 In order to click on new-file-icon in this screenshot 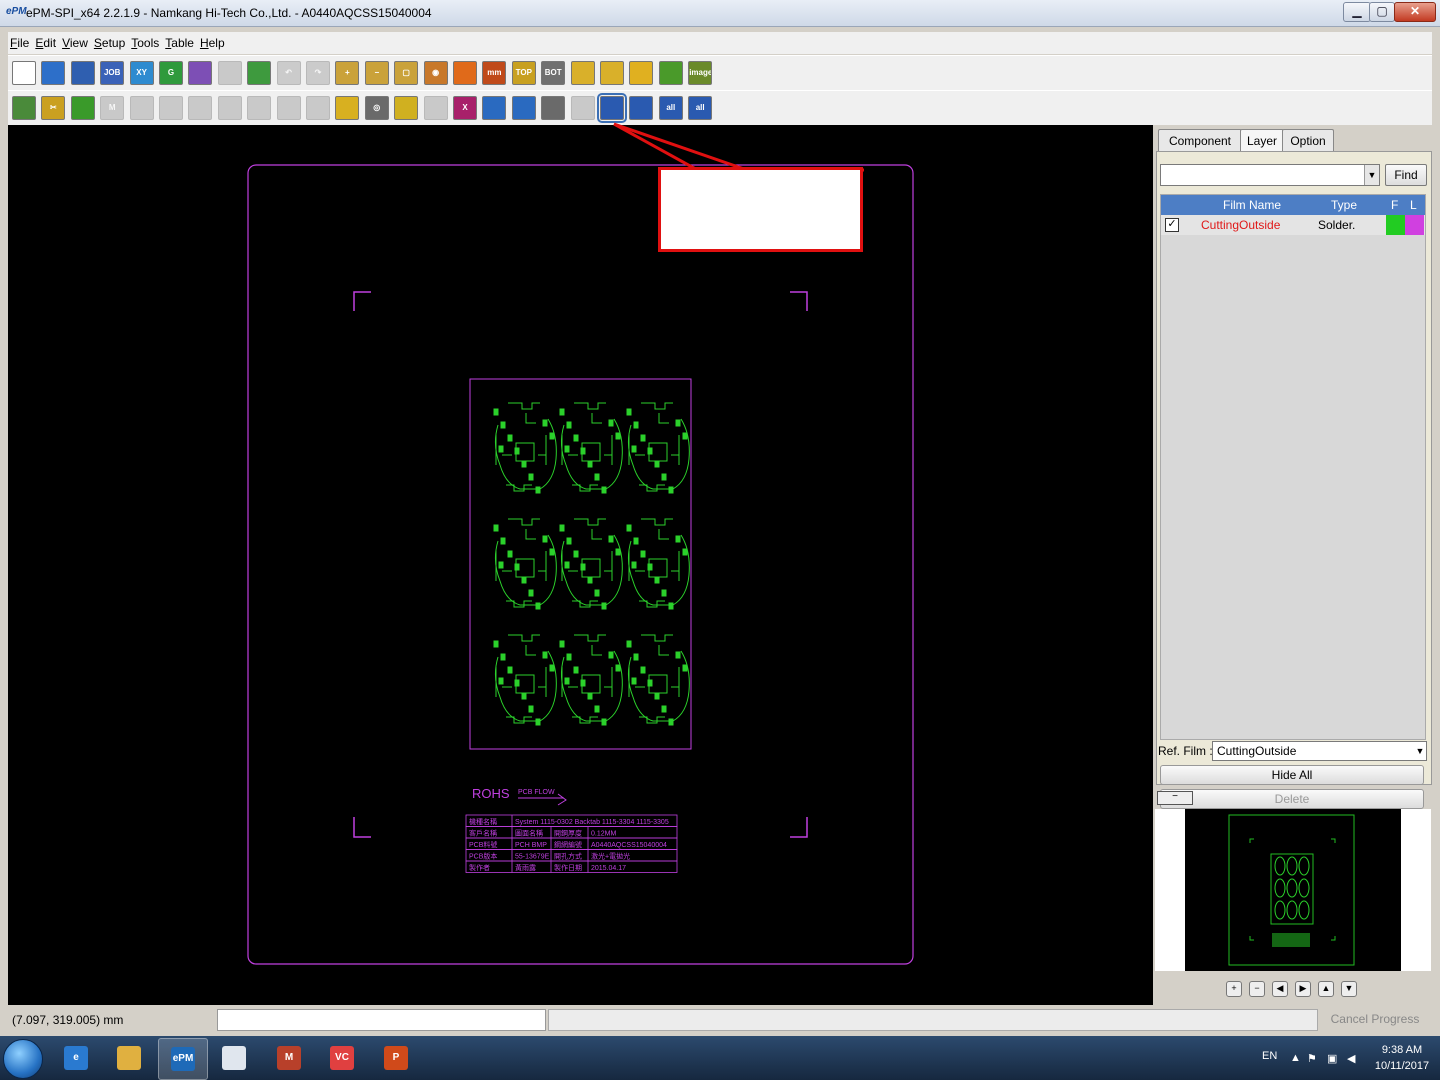, I will do `click(24, 73)`.